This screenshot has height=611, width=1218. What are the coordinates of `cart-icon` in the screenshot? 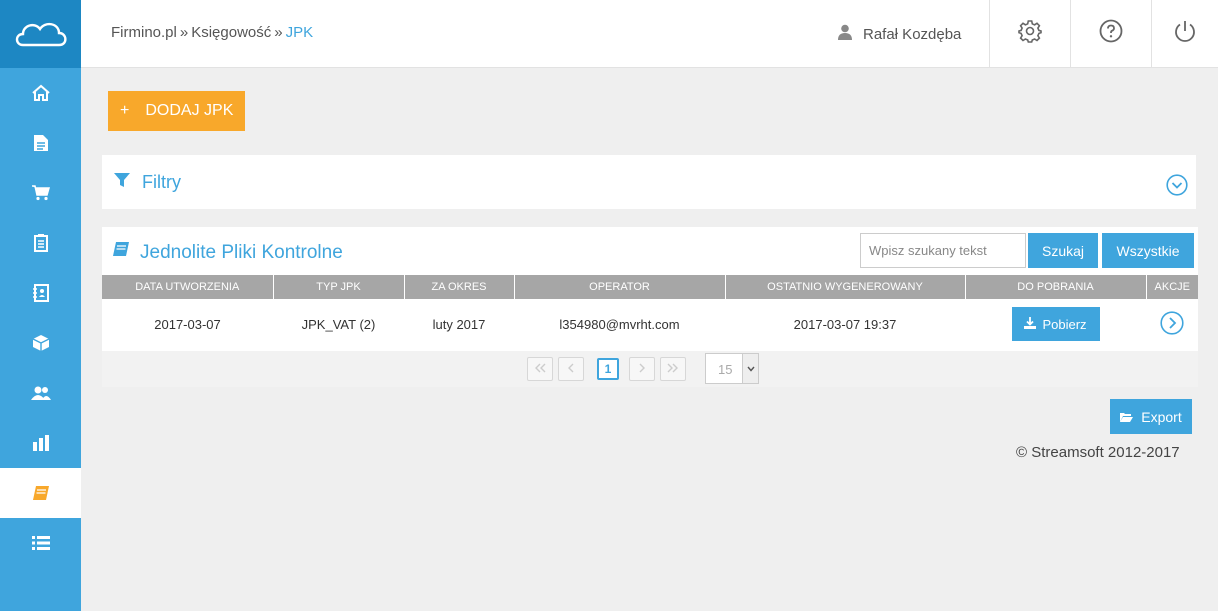 It's located at (40, 193).